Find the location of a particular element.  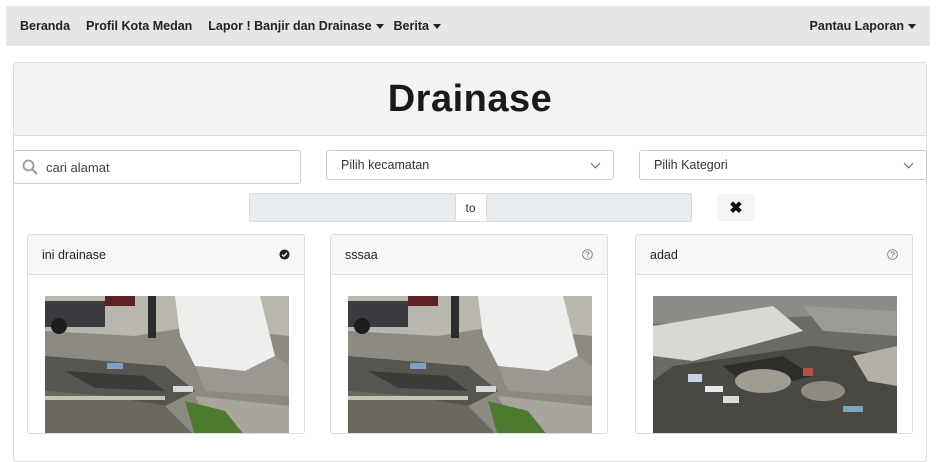

search-icon is located at coordinates (30, 167).